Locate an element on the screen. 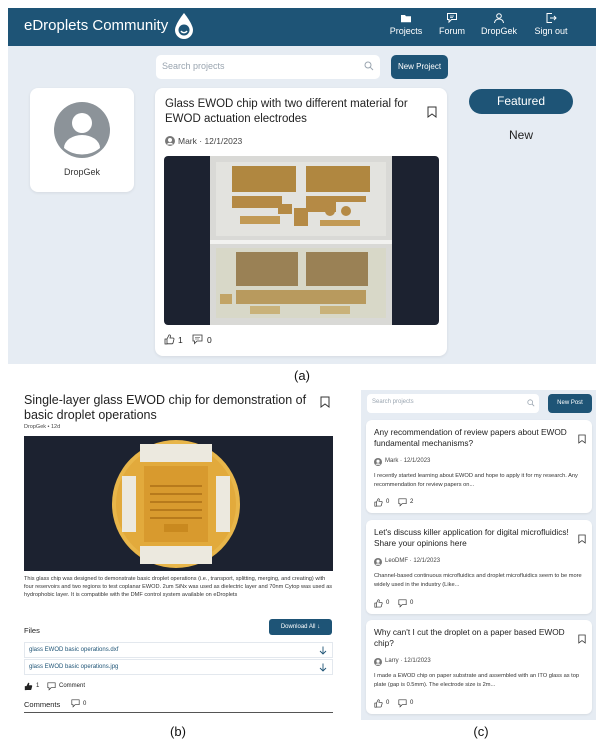 The image size is (596, 741). nav-sign-out-label: Sign out is located at coordinates (551, 31).